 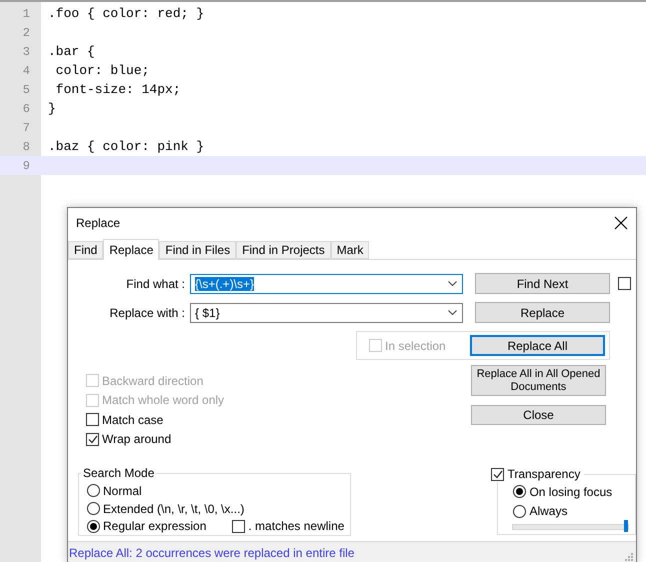 What do you see at coordinates (570, 491) in the screenshot?
I see `option-label: On losing focus` at bounding box center [570, 491].